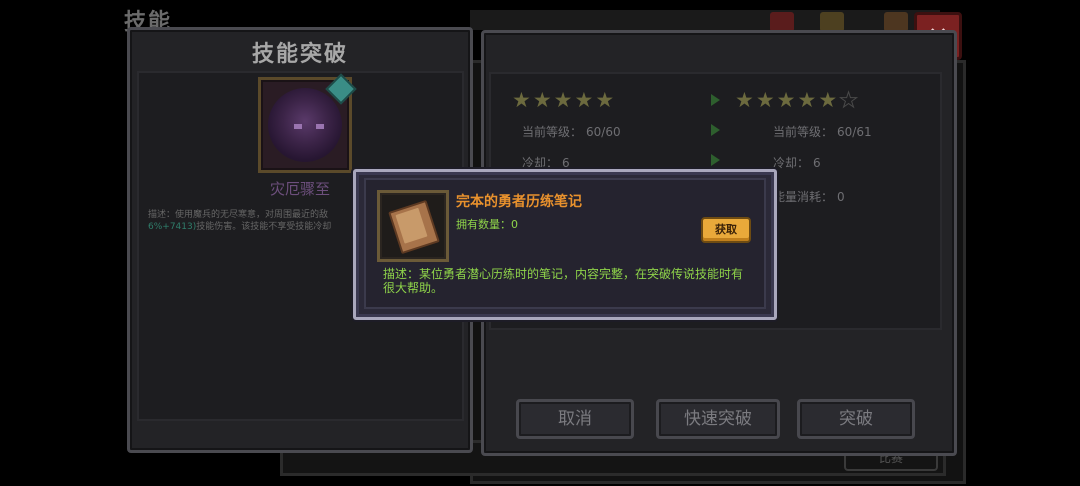 This screenshot has width=1080, height=486. I want to click on dark-orb-icon, so click(305, 125).